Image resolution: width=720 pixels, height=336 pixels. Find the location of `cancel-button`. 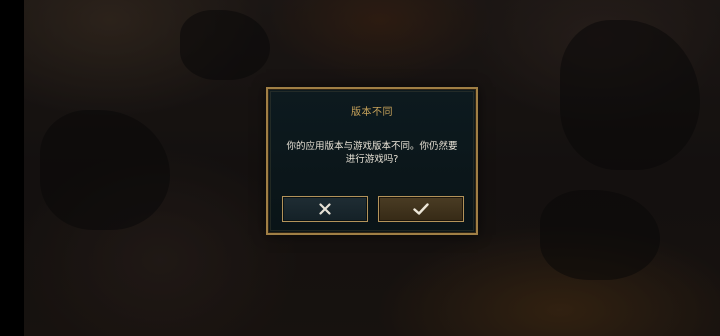

cancel-button is located at coordinates (325, 209).